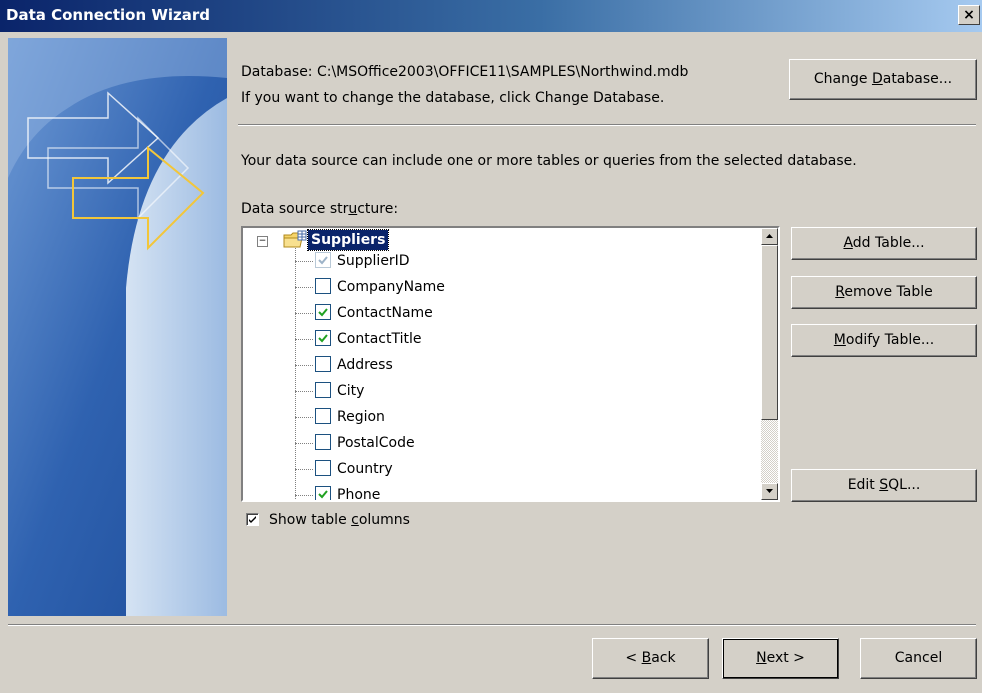  What do you see at coordinates (607, 125) in the screenshot?
I see `top-divider` at bounding box center [607, 125].